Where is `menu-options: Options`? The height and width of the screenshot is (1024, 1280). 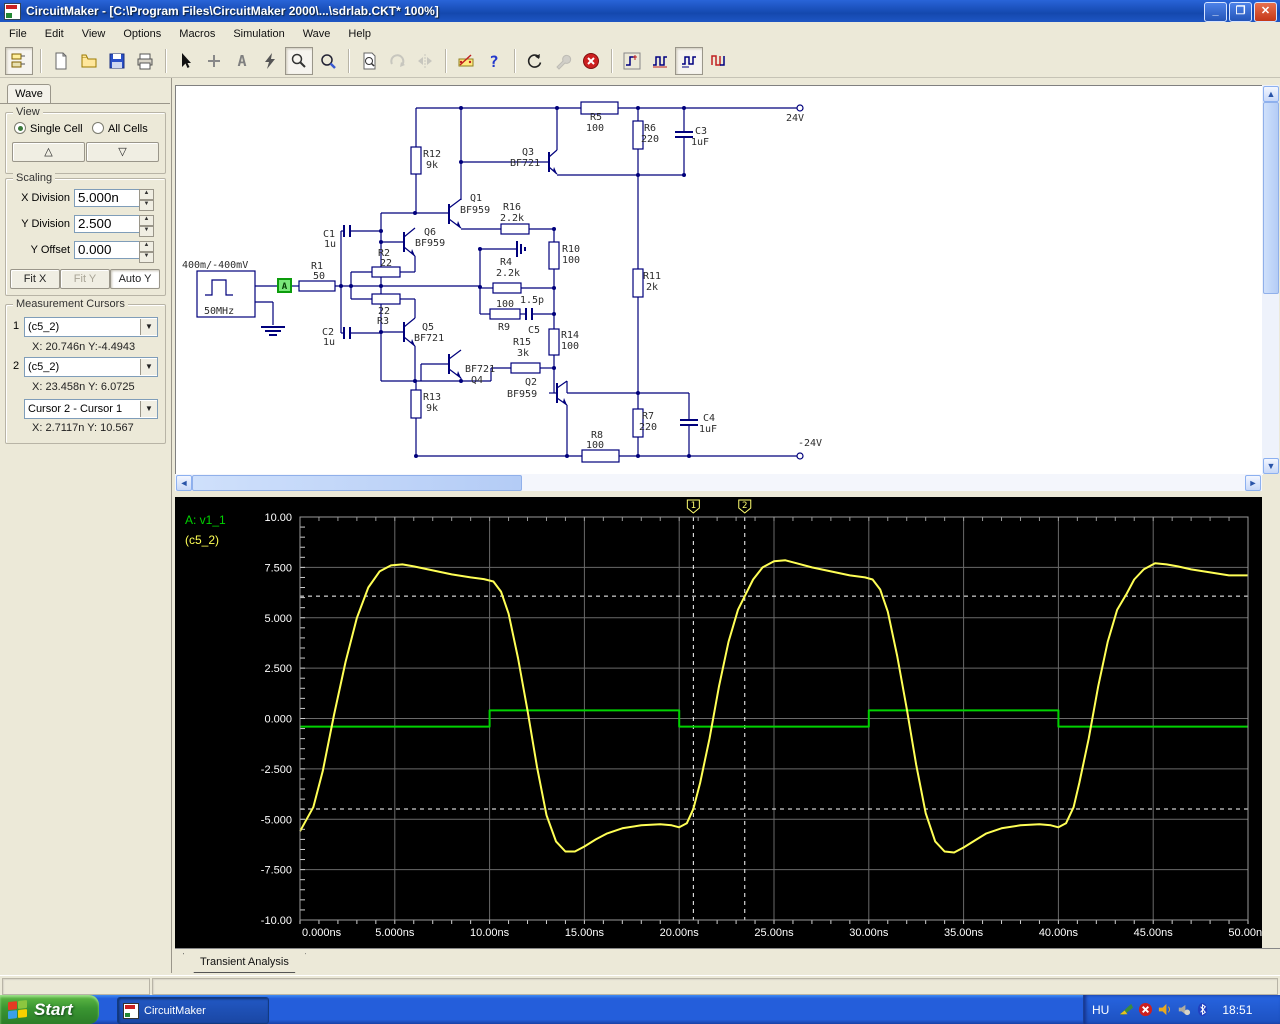 menu-options: Options is located at coordinates (142, 34).